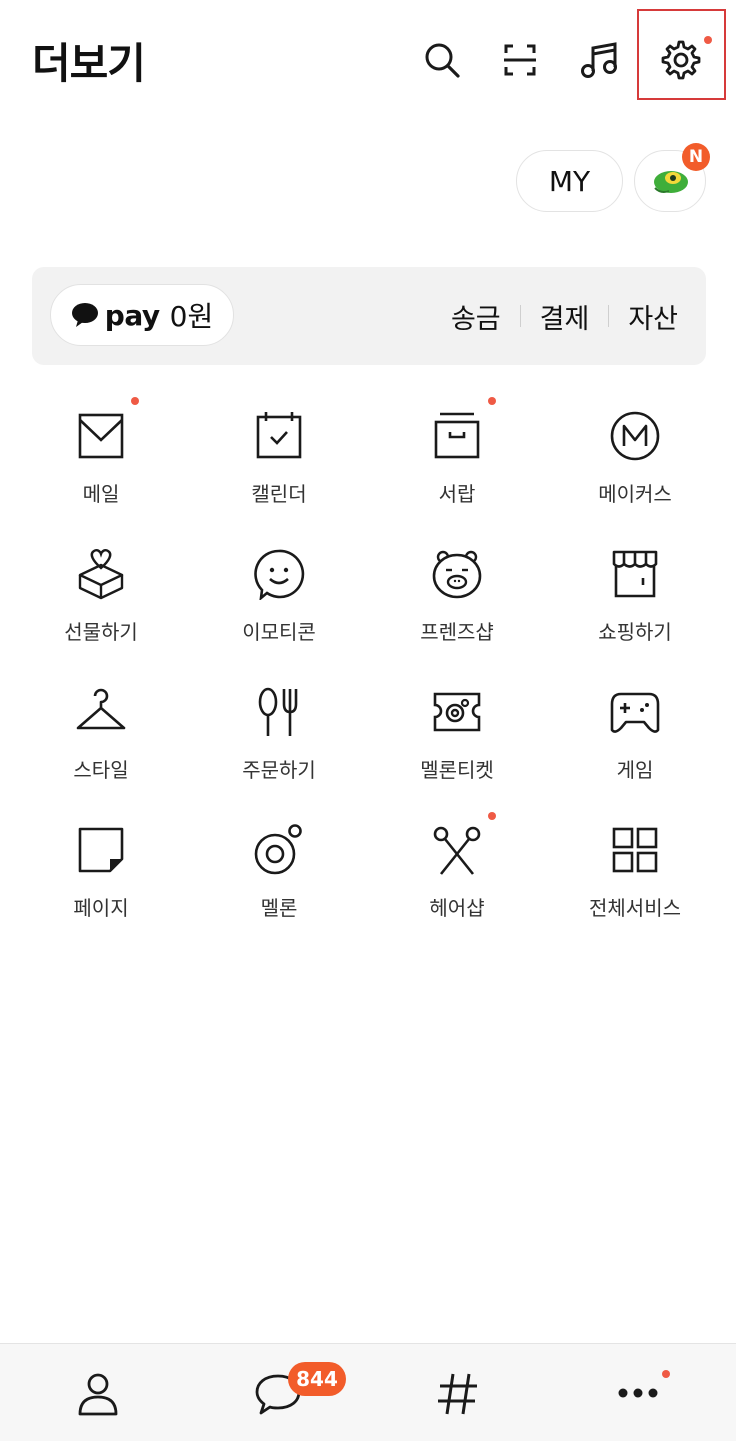  What do you see at coordinates (368, 1392) in the screenshot?
I see `bottom-nav` at bounding box center [368, 1392].